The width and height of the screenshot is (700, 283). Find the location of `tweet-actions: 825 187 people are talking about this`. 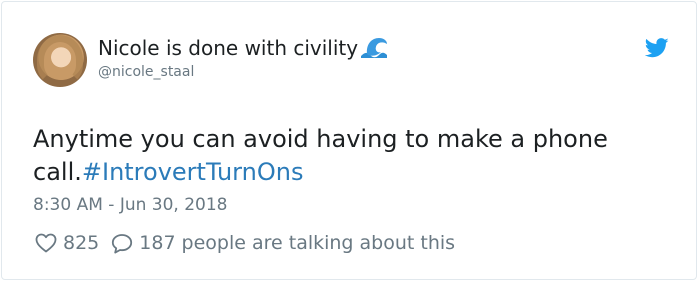

tweet-actions: 825 187 people are talking about this is located at coordinates (245, 243).